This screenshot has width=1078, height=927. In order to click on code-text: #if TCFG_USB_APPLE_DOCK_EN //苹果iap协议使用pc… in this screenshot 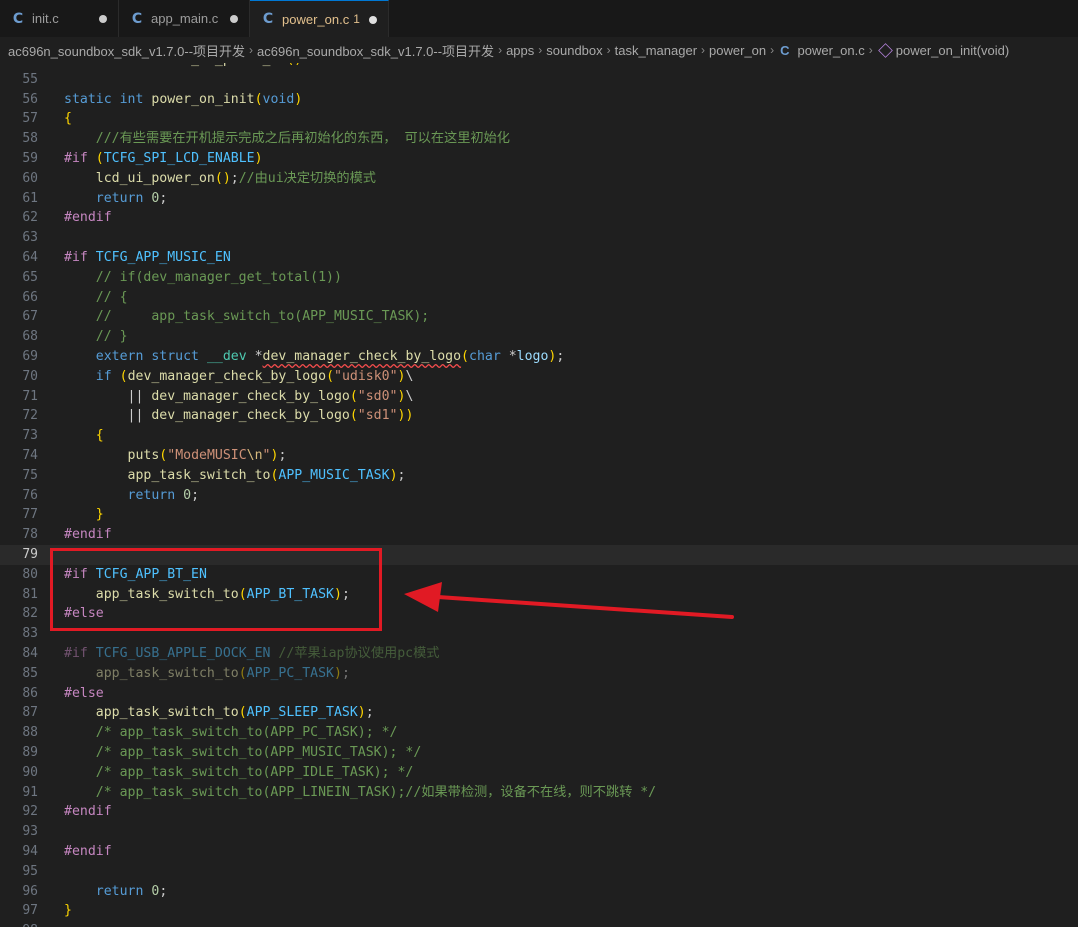, I will do `click(251, 654)`.